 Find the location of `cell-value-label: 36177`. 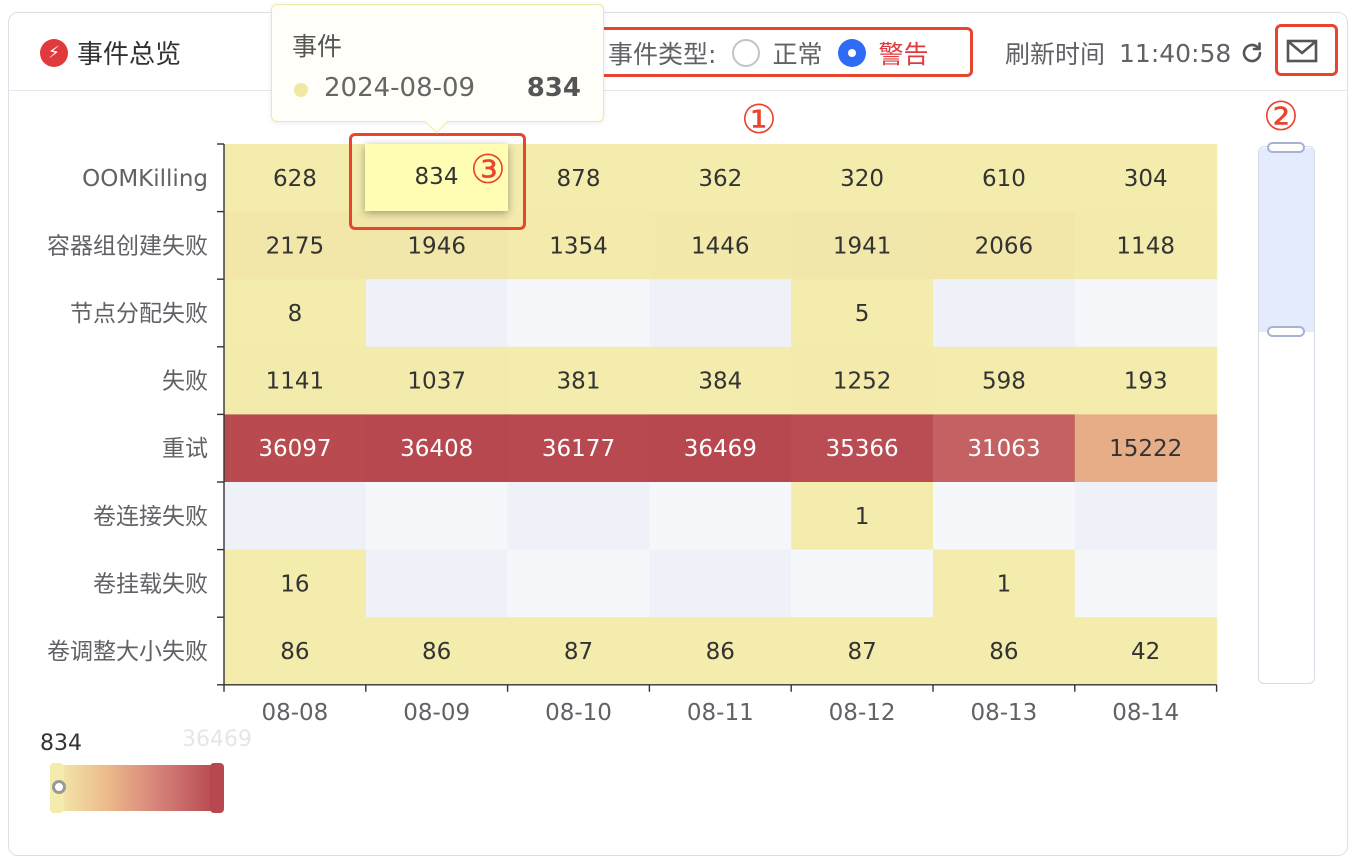

cell-value-label: 36177 is located at coordinates (578, 449).